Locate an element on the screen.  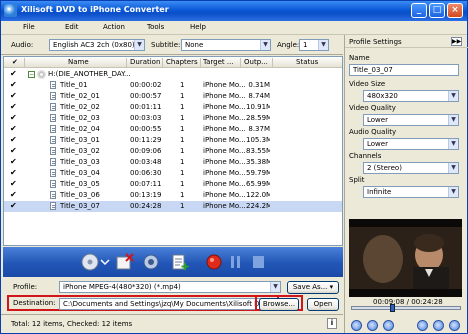
table-row: ✔ Title_03_01 00:11:29 1 iPhone Mo... 105.3M is located at coordinates (173, 140).